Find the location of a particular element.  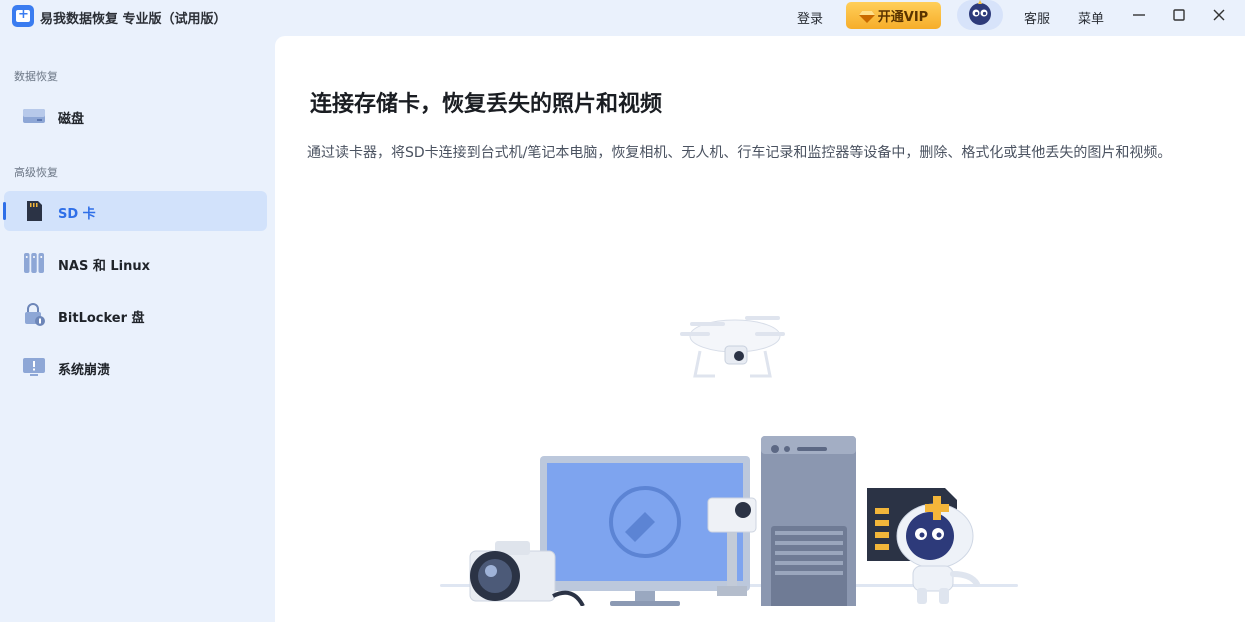

disk-icon is located at coordinates (34, 116).